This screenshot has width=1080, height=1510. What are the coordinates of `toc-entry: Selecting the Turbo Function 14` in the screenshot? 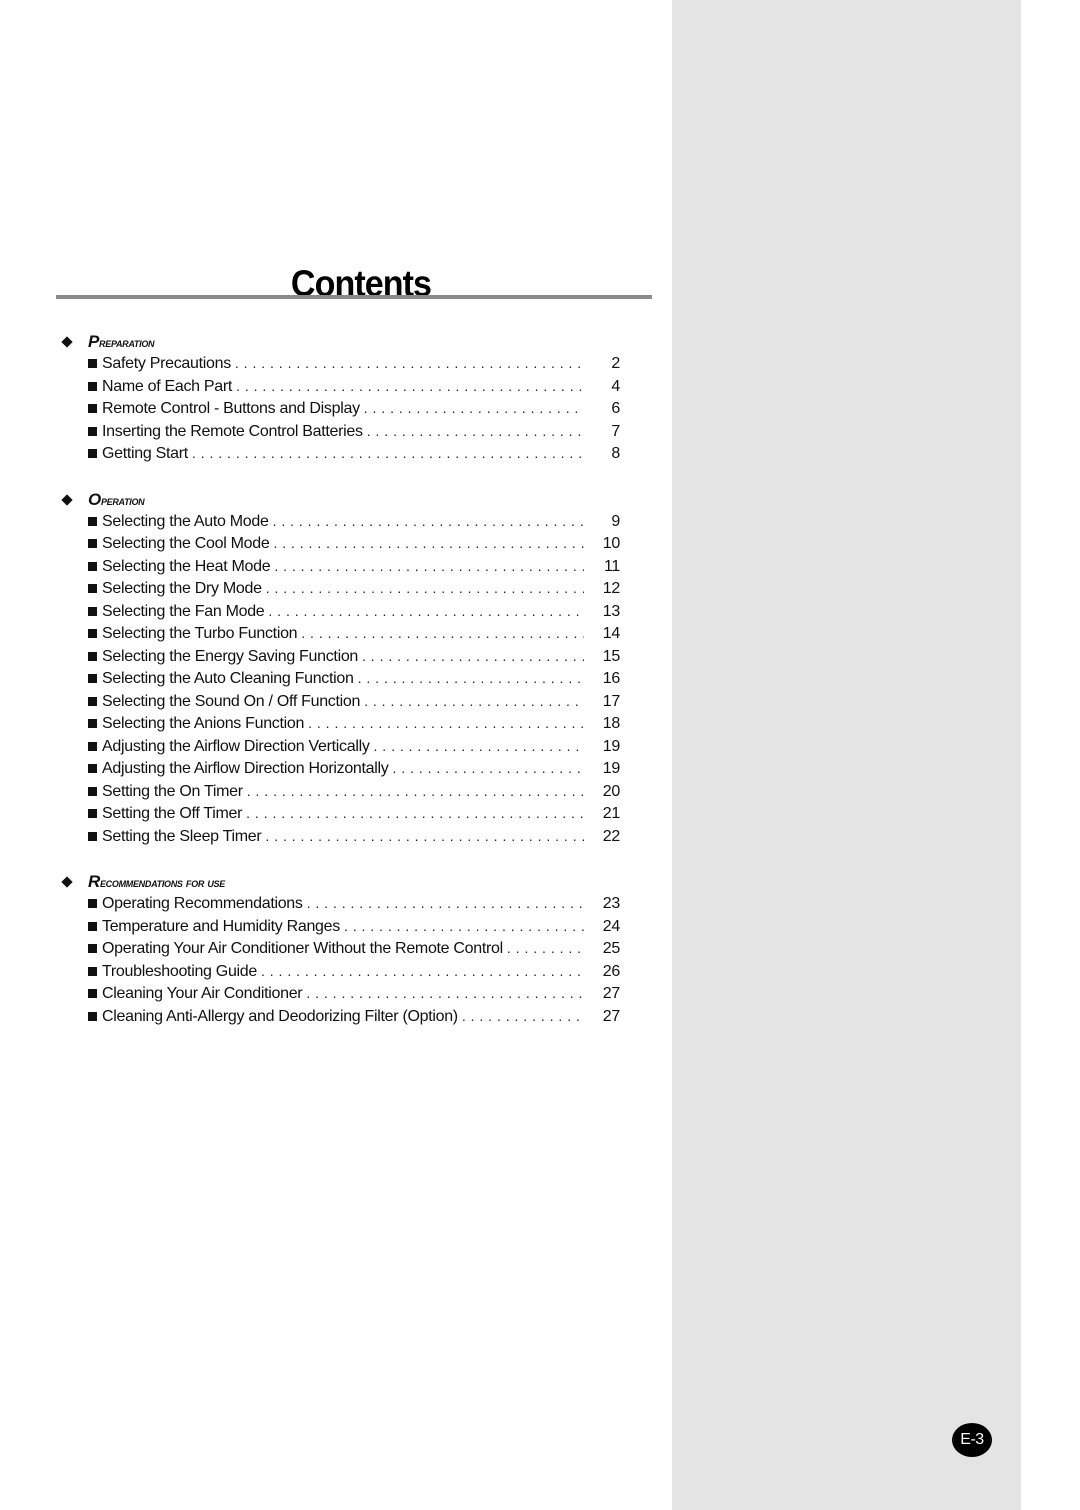 It's located at (354, 636).